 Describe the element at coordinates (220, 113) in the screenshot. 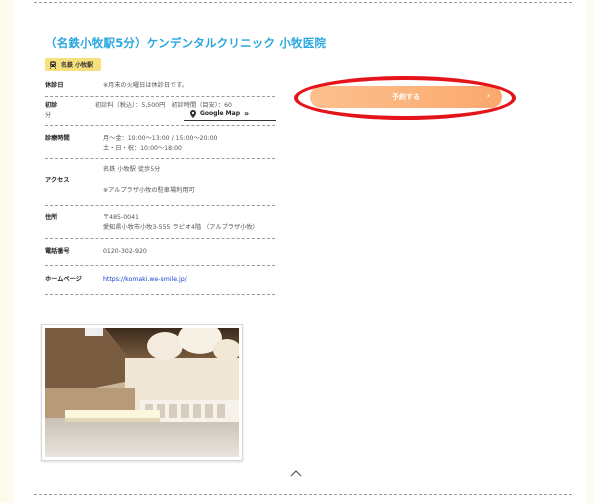

I see `google-map-label: Google Map` at that location.